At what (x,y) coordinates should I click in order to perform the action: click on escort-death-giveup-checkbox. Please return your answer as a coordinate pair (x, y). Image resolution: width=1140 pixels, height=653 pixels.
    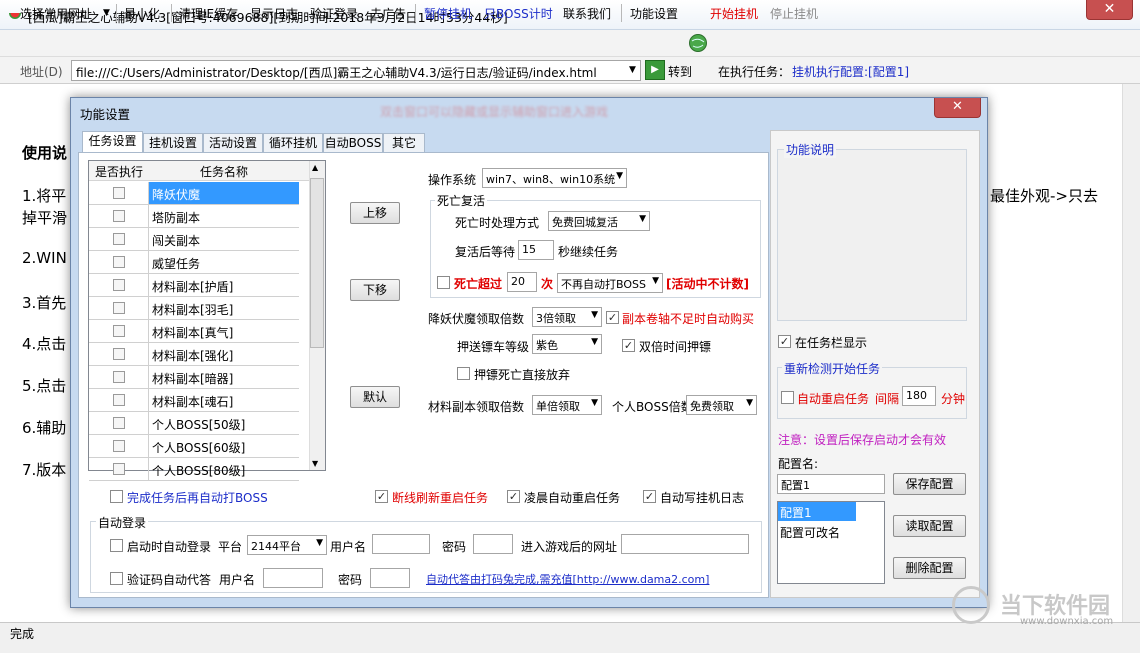
    Looking at the image, I should click on (463, 373).